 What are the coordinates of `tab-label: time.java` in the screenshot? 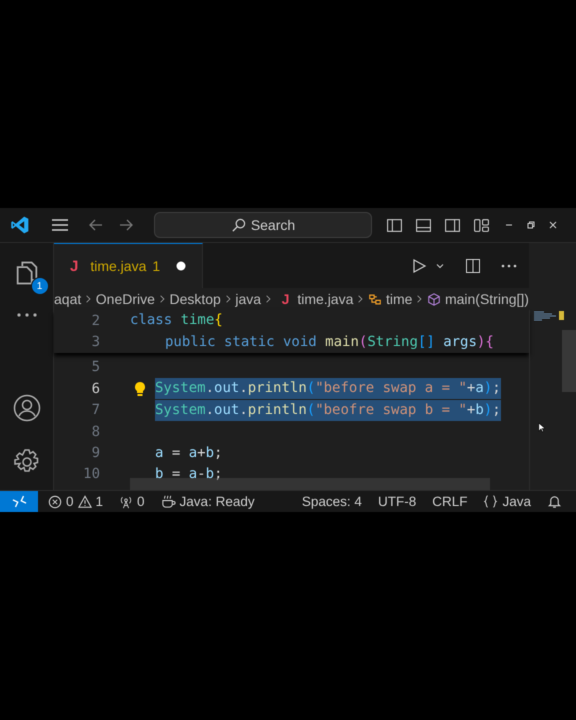 It's located at (118, 266).